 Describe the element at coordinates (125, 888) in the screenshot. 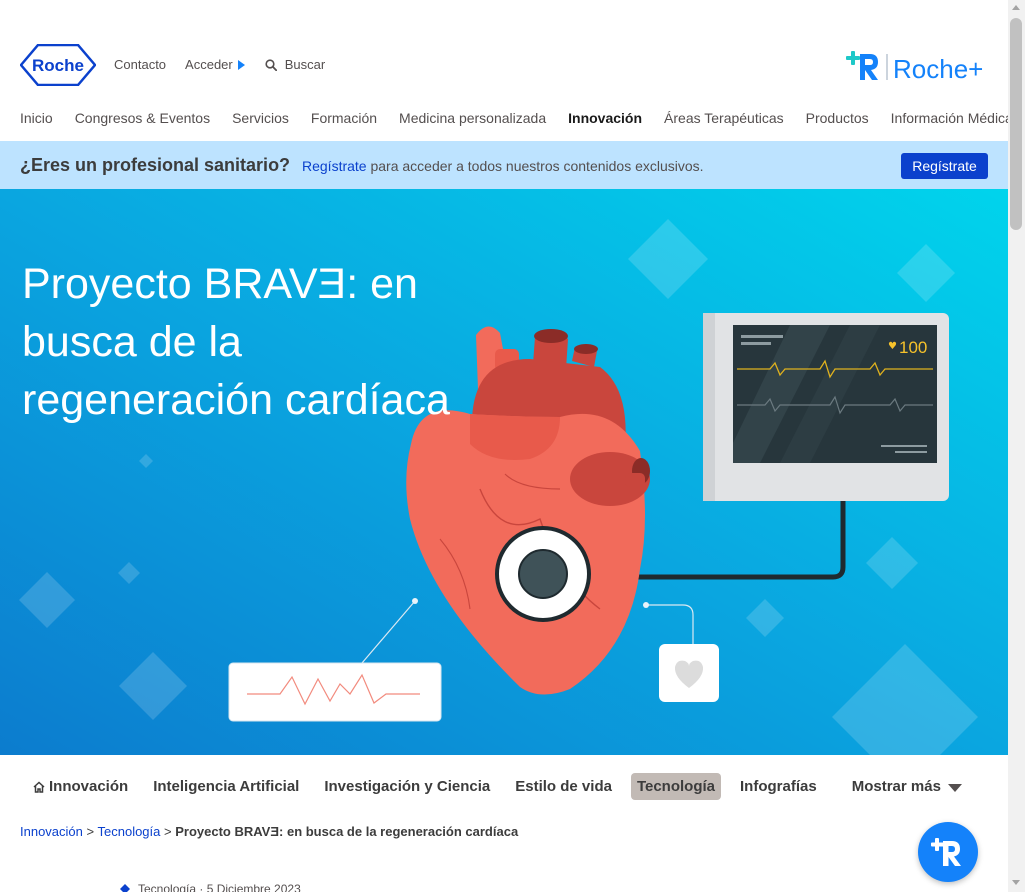

I see `tag-icon` at that location.